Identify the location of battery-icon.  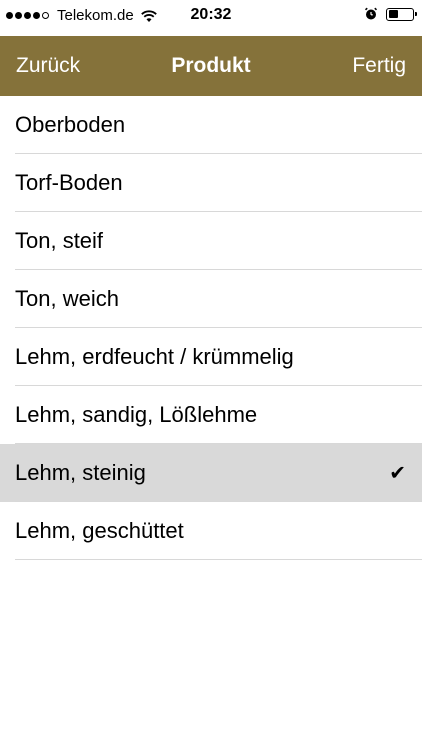
(401, 14).